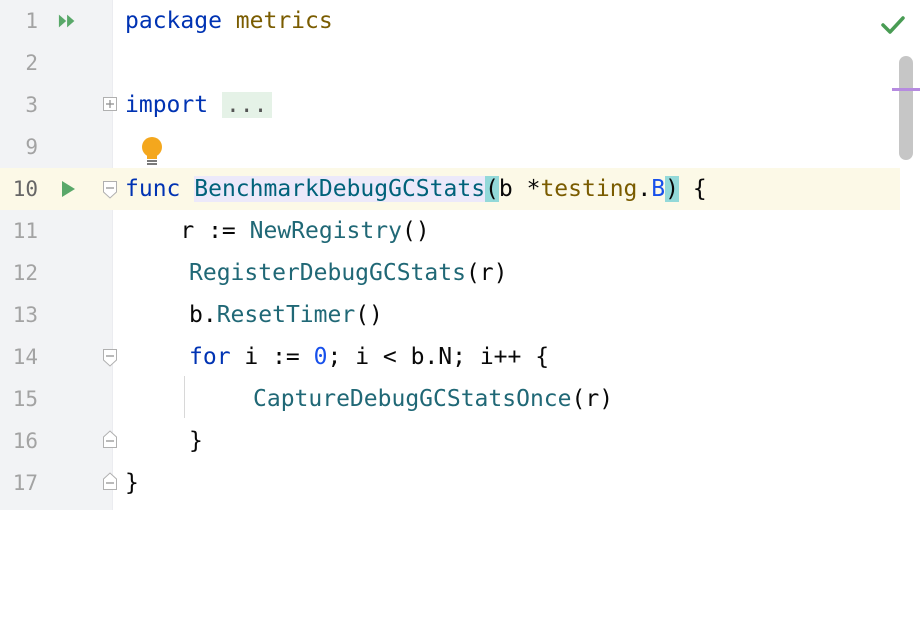  I want to click on param-type: B, so click(658, 189).